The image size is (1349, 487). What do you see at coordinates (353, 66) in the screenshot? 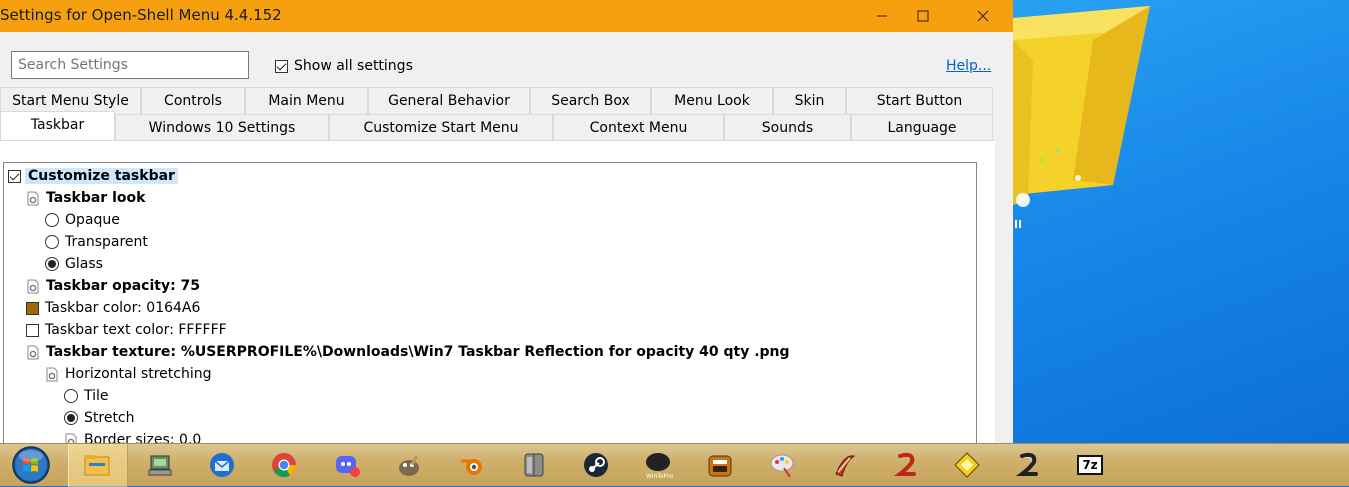
I see `show-all-label: Show all settings` at bounding box center [353, 66].